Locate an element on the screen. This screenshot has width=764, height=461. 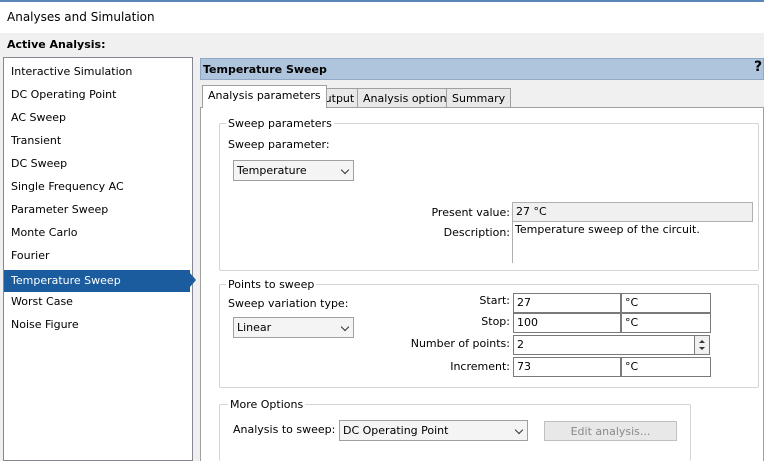
analysis-to-sweep-select: DC Operating Point is located at coordinates (433, 430).